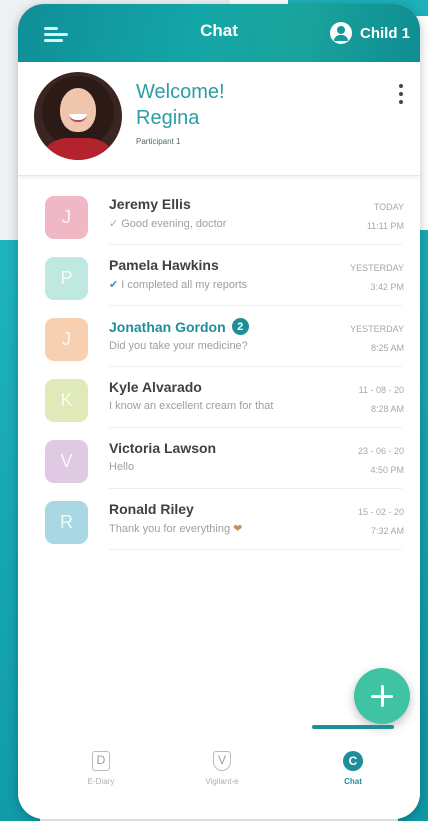 The width and height of the screenshot is (428, 821). I want to click on tab-chat: C Chat, so click(353, 768).